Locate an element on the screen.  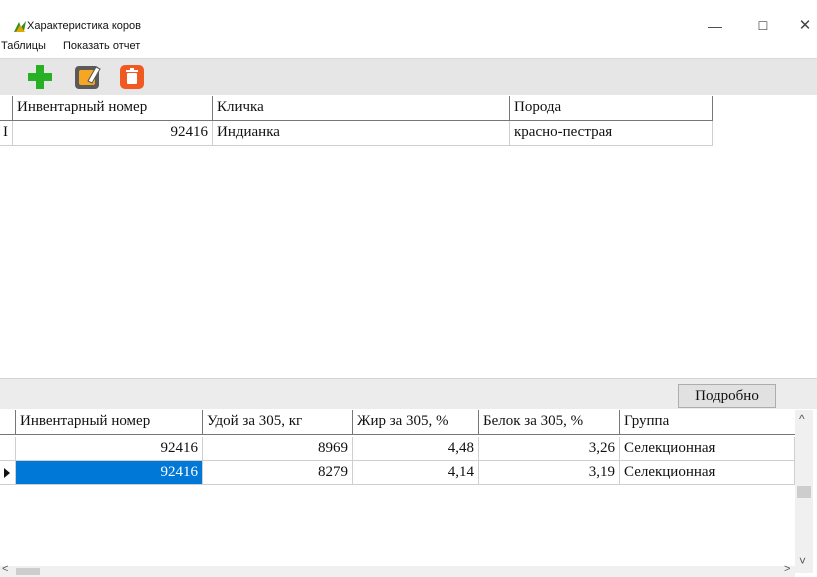
table-row: 92416 8969 4,48 3,26 Селекционная is located at coordinates (397, 449).